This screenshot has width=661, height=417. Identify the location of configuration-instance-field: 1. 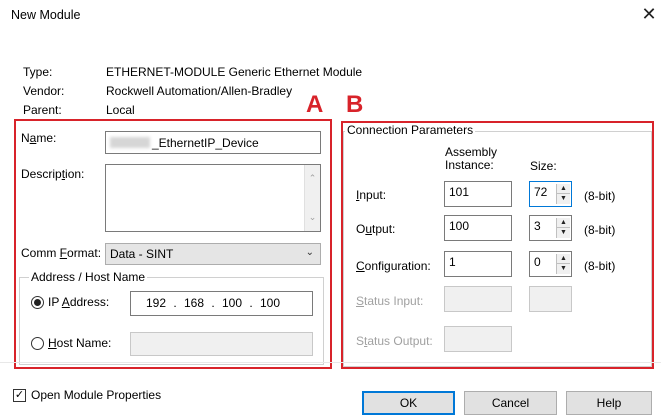
(478, 264).